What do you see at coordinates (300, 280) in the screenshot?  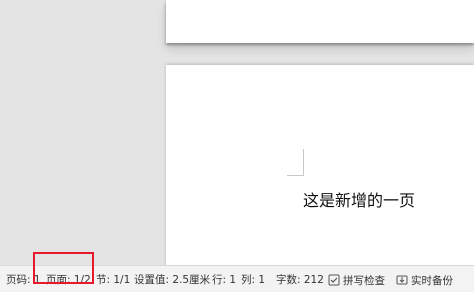 I see `status-word-count: 字数: 212` at bounding box center [300, 280].